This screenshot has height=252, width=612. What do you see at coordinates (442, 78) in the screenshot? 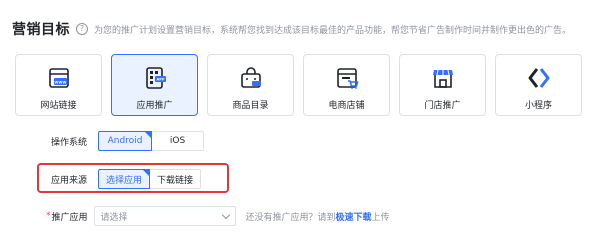
I see `storefront-icon` at bounding box center [442, 78].